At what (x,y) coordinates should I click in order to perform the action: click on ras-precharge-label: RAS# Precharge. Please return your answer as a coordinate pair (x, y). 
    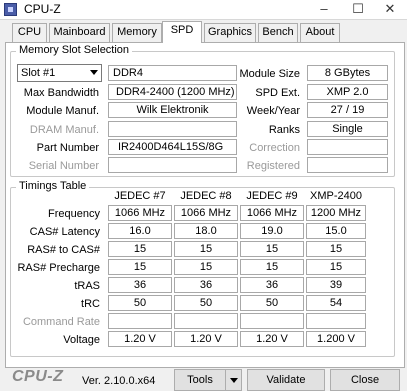
    Looking at the image, I should click on (58, 268).